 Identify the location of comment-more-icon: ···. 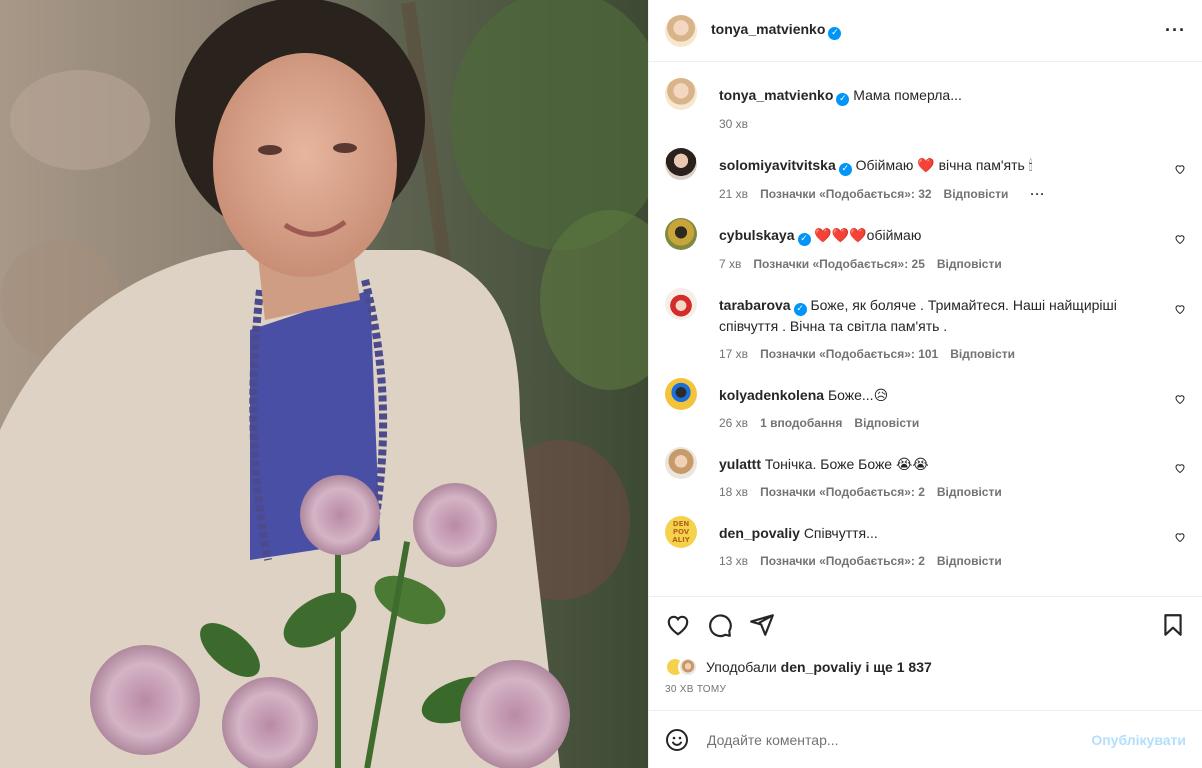
(1037, 194).